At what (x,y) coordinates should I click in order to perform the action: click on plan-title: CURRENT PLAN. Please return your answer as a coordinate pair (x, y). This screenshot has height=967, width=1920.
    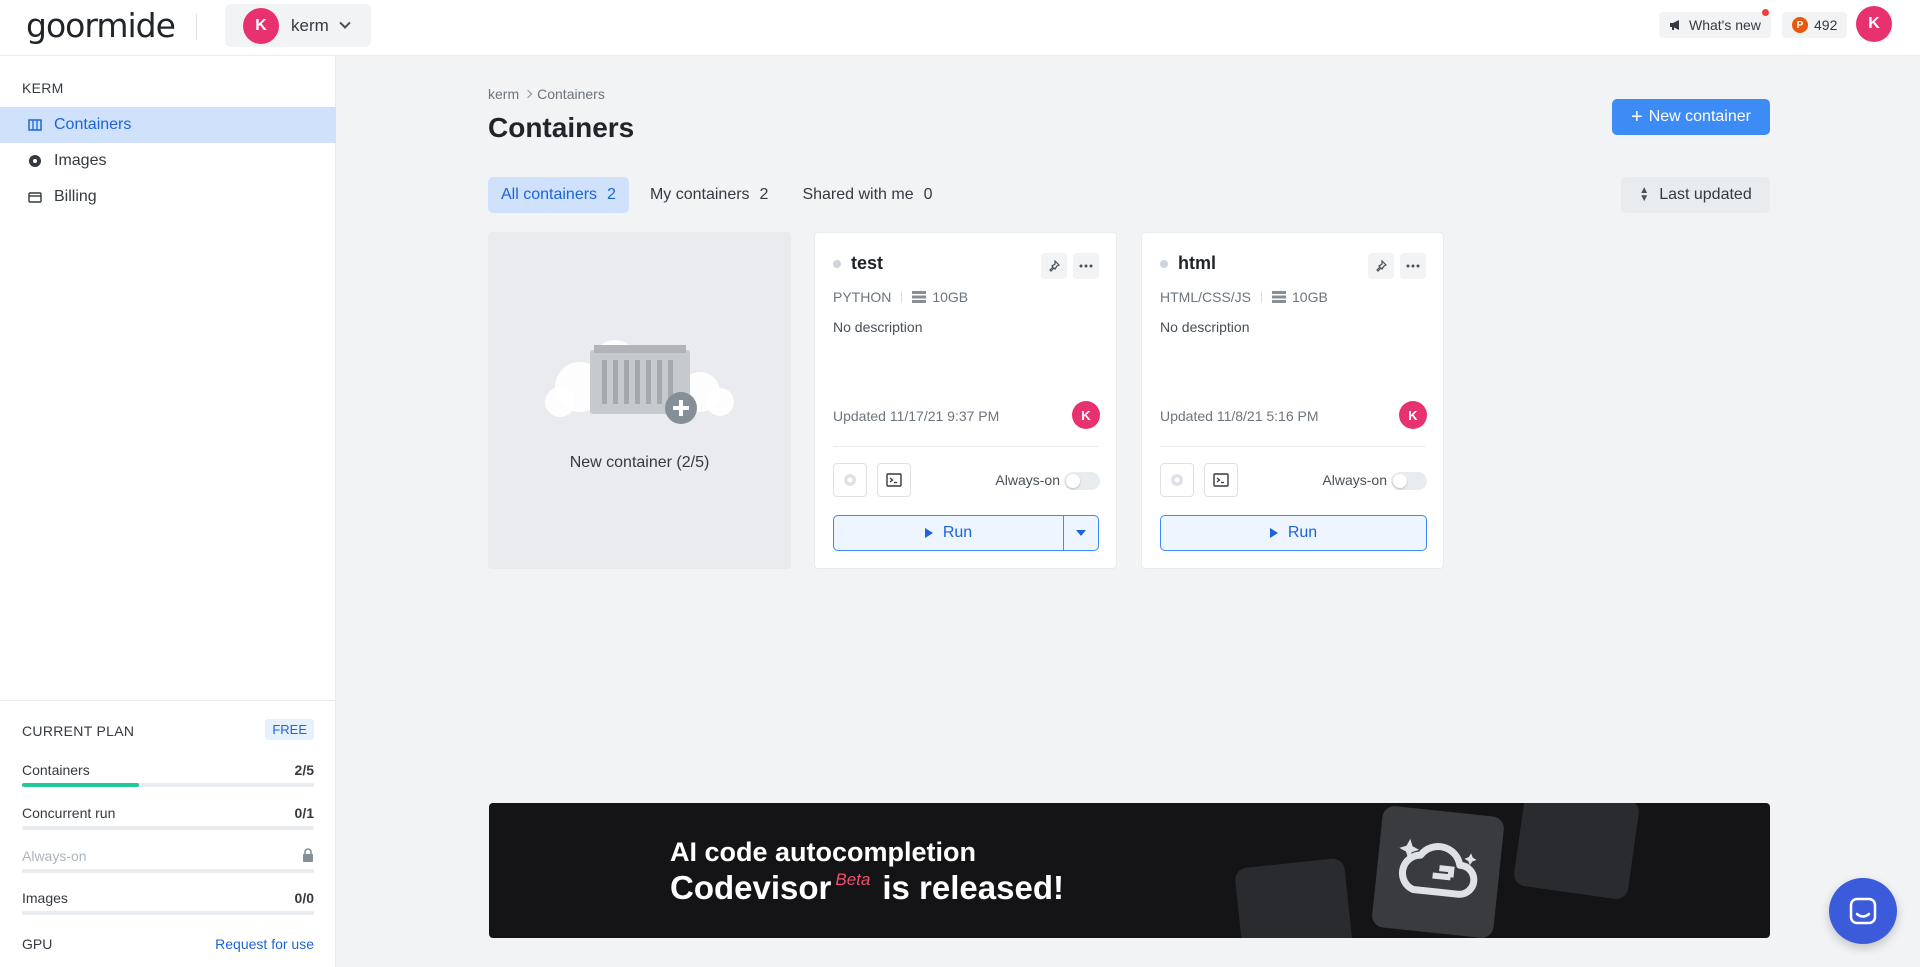
    Looking at the image, I should click on (78, 731).